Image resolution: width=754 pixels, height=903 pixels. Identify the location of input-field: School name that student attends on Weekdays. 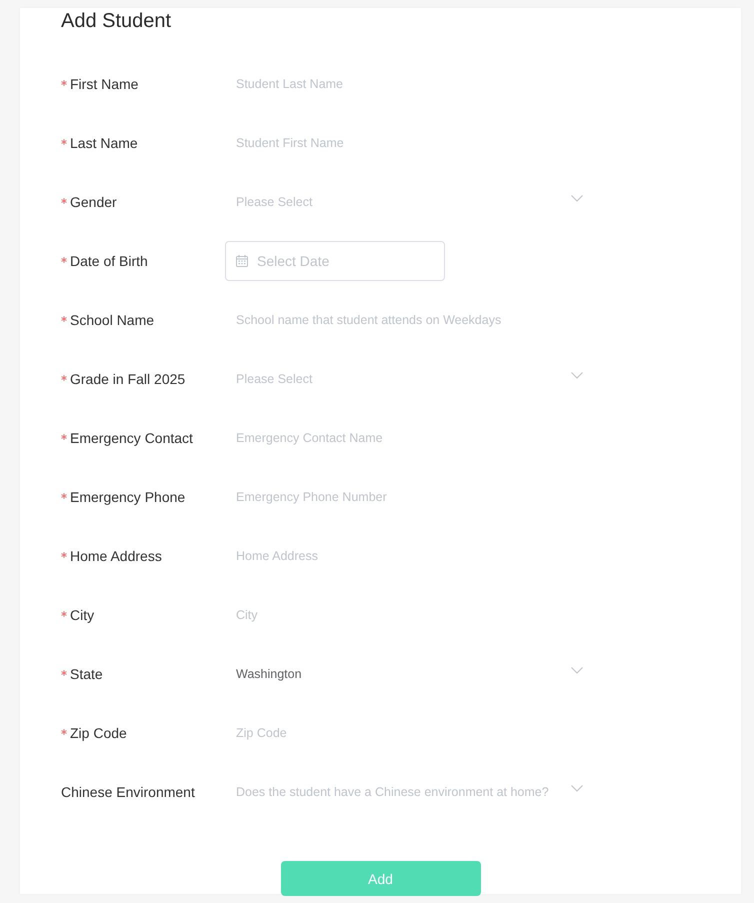
(407, 320).